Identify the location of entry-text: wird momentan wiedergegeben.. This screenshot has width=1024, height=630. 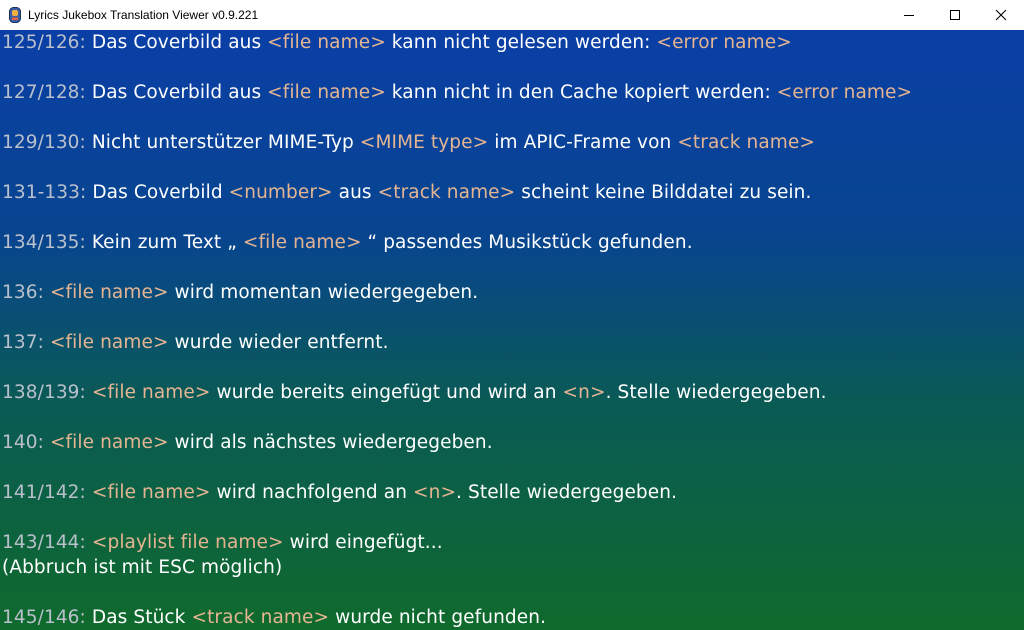
(323, 292).